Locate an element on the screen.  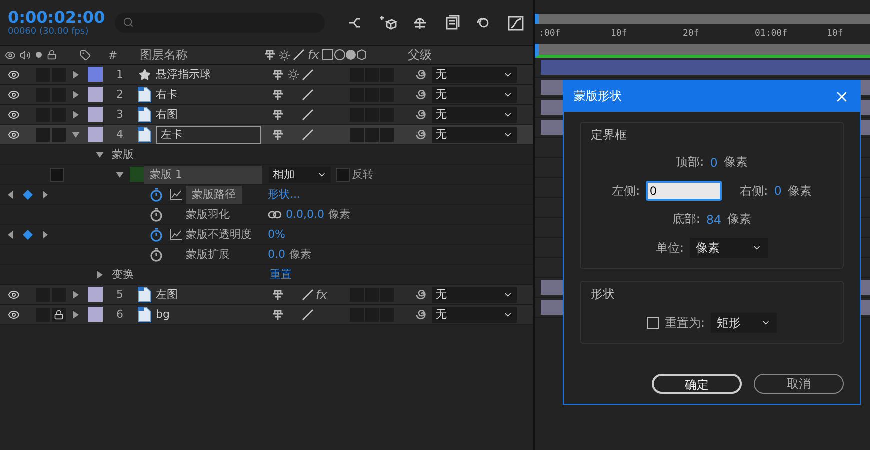
file-icon is located at coordinates (145, 294).